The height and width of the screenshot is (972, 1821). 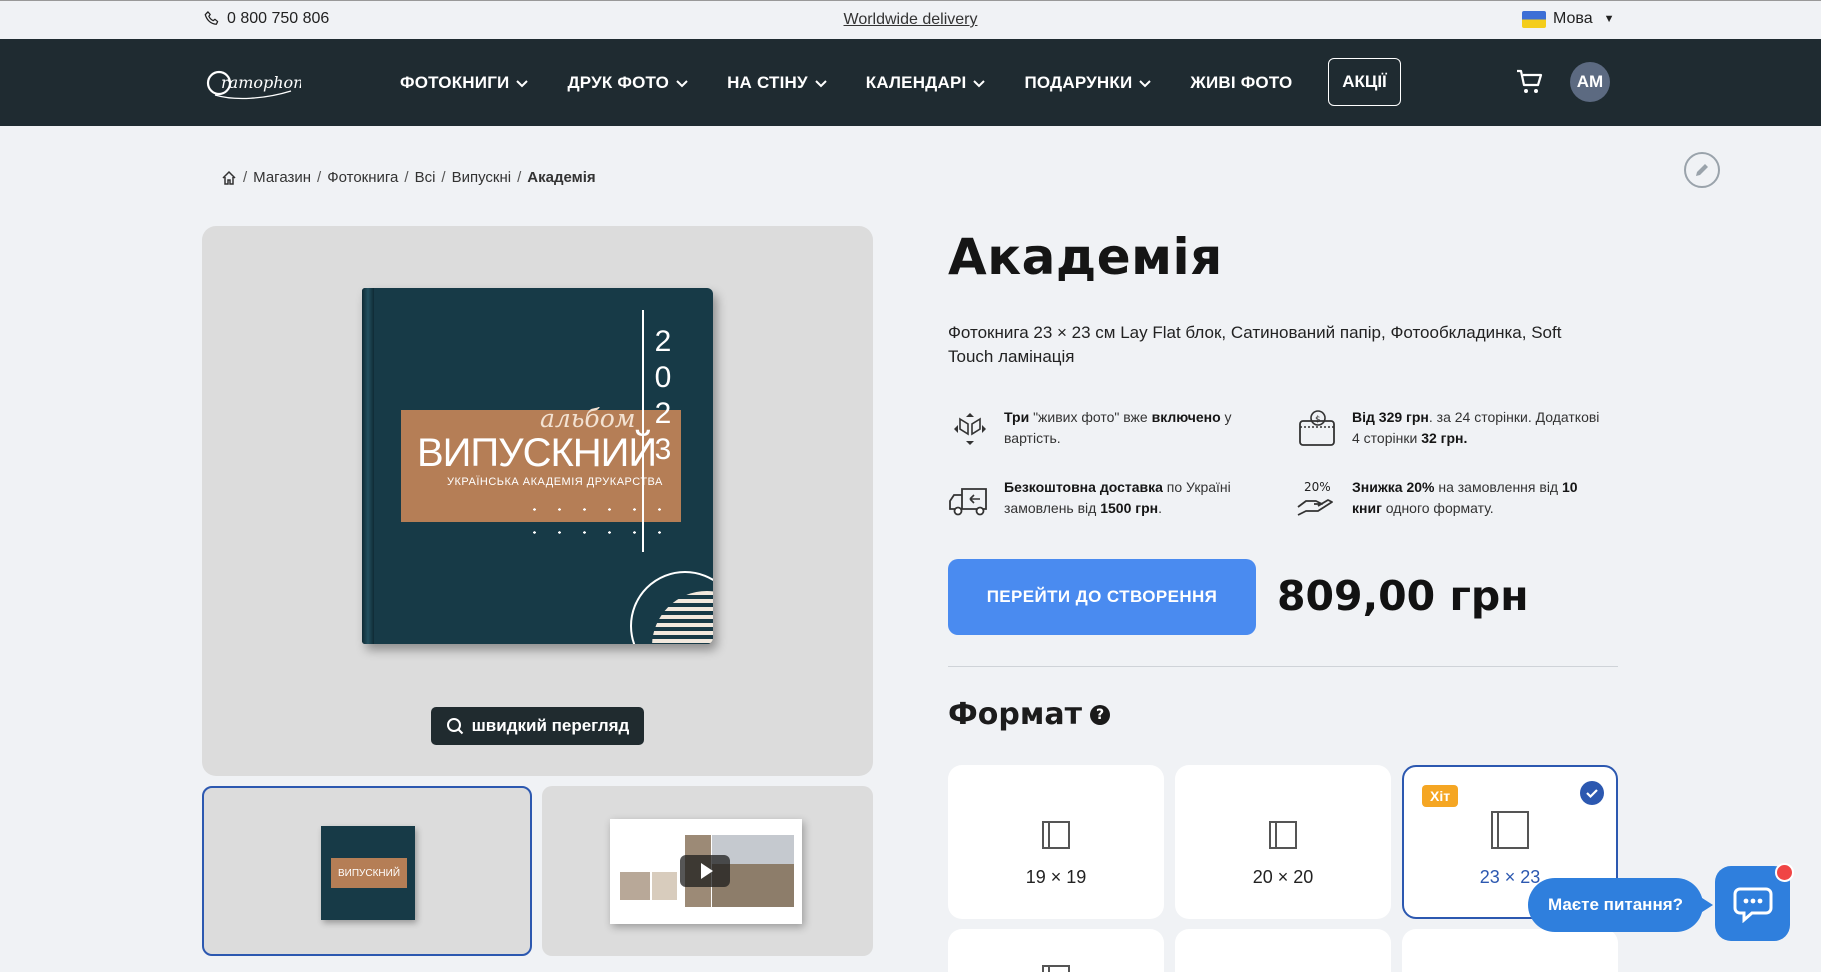 What do you see at coordinates (1364, 82) in the screenshot?
I see `promo-button: АКЦІЇ` at bounding box center [1364, 82].